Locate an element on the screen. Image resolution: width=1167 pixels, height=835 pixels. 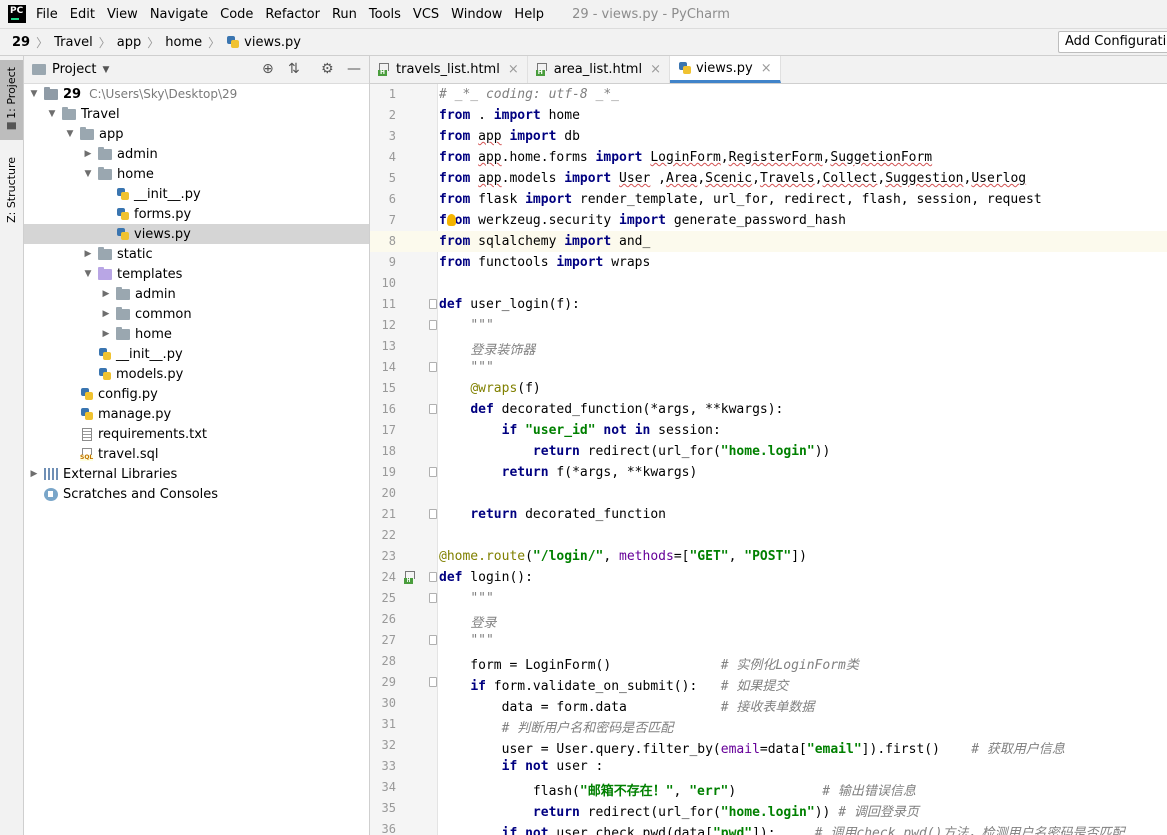
breadcrumb-item: 29 is located at coordinates (21, 42).